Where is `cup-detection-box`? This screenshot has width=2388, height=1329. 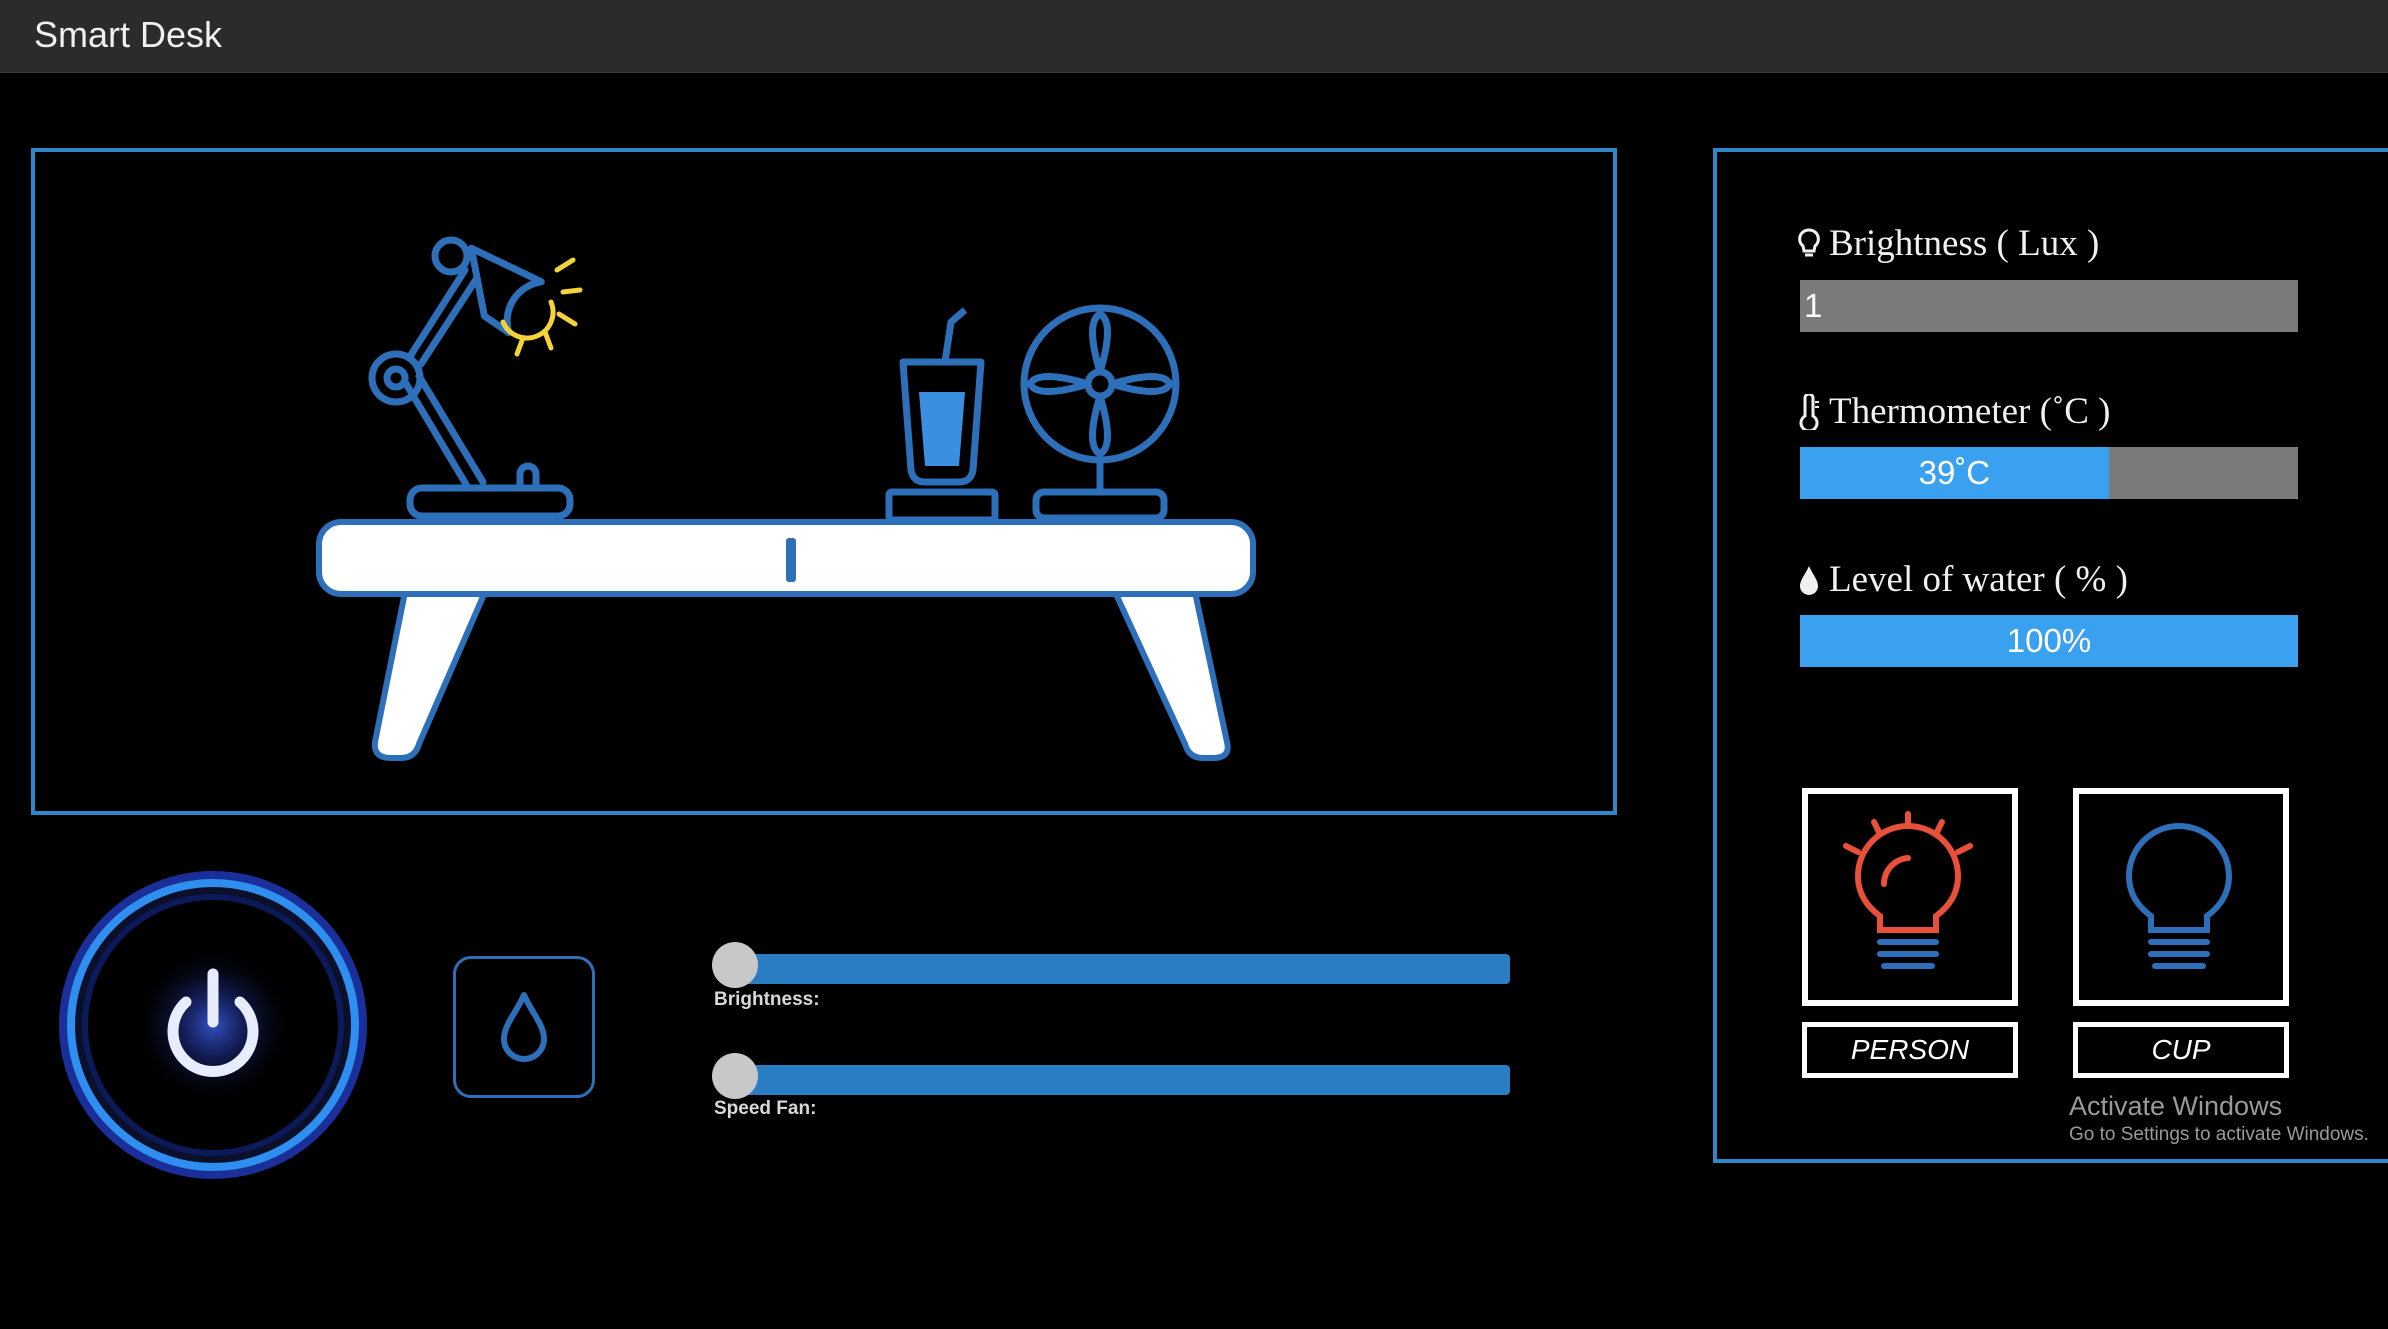 cup-detection-box is located at coordinates (2181, 897).